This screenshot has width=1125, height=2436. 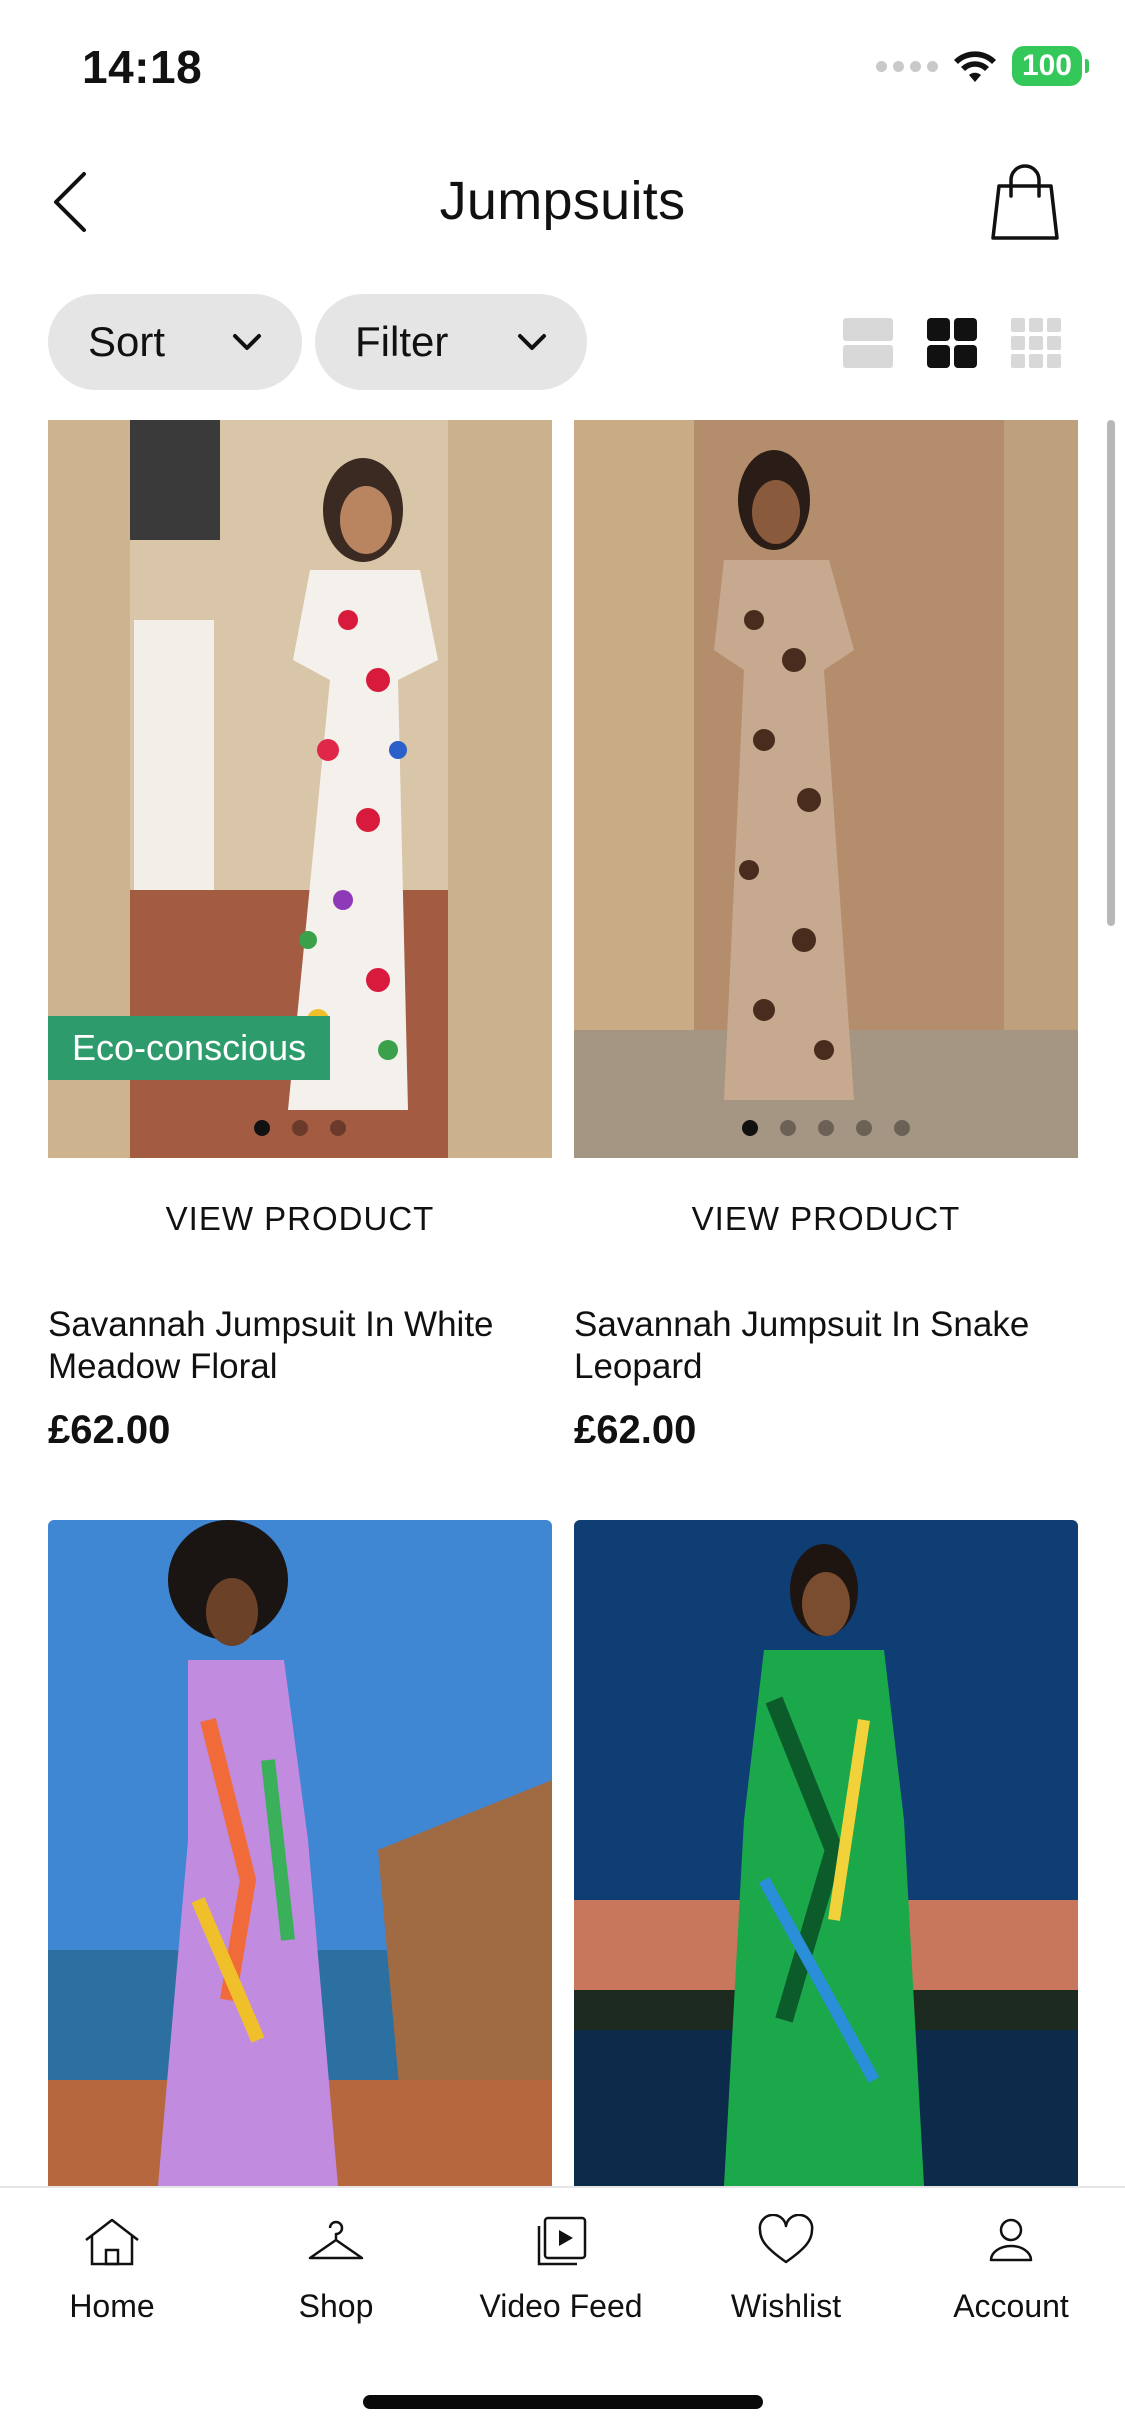 What do you see at coordinates (1036, 343) in the screenshot?
I see `three-column-view-icon` at bounding box center [1036, 343].